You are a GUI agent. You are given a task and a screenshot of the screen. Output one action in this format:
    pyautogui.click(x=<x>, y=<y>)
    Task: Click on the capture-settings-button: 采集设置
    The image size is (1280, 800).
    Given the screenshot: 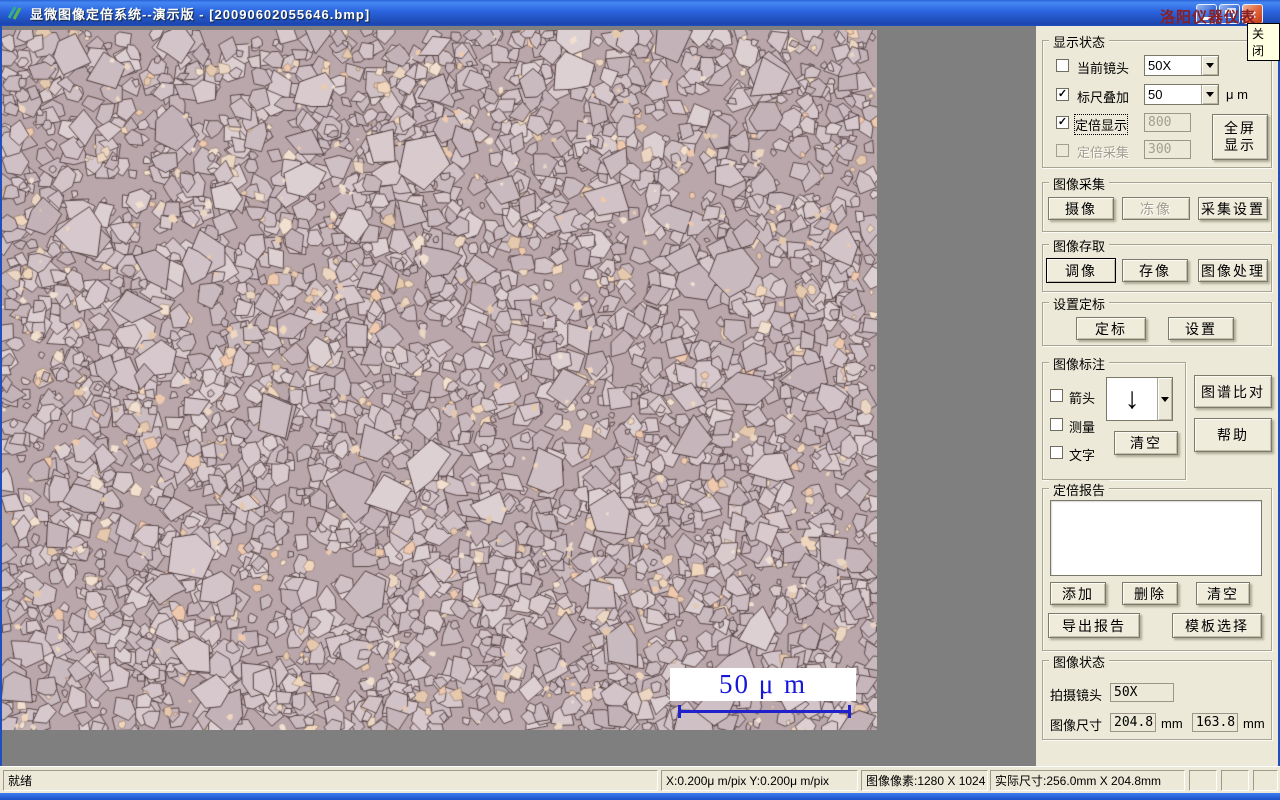 What is the action you would take?
    pyautogui.click(x=1233, y=208)
    